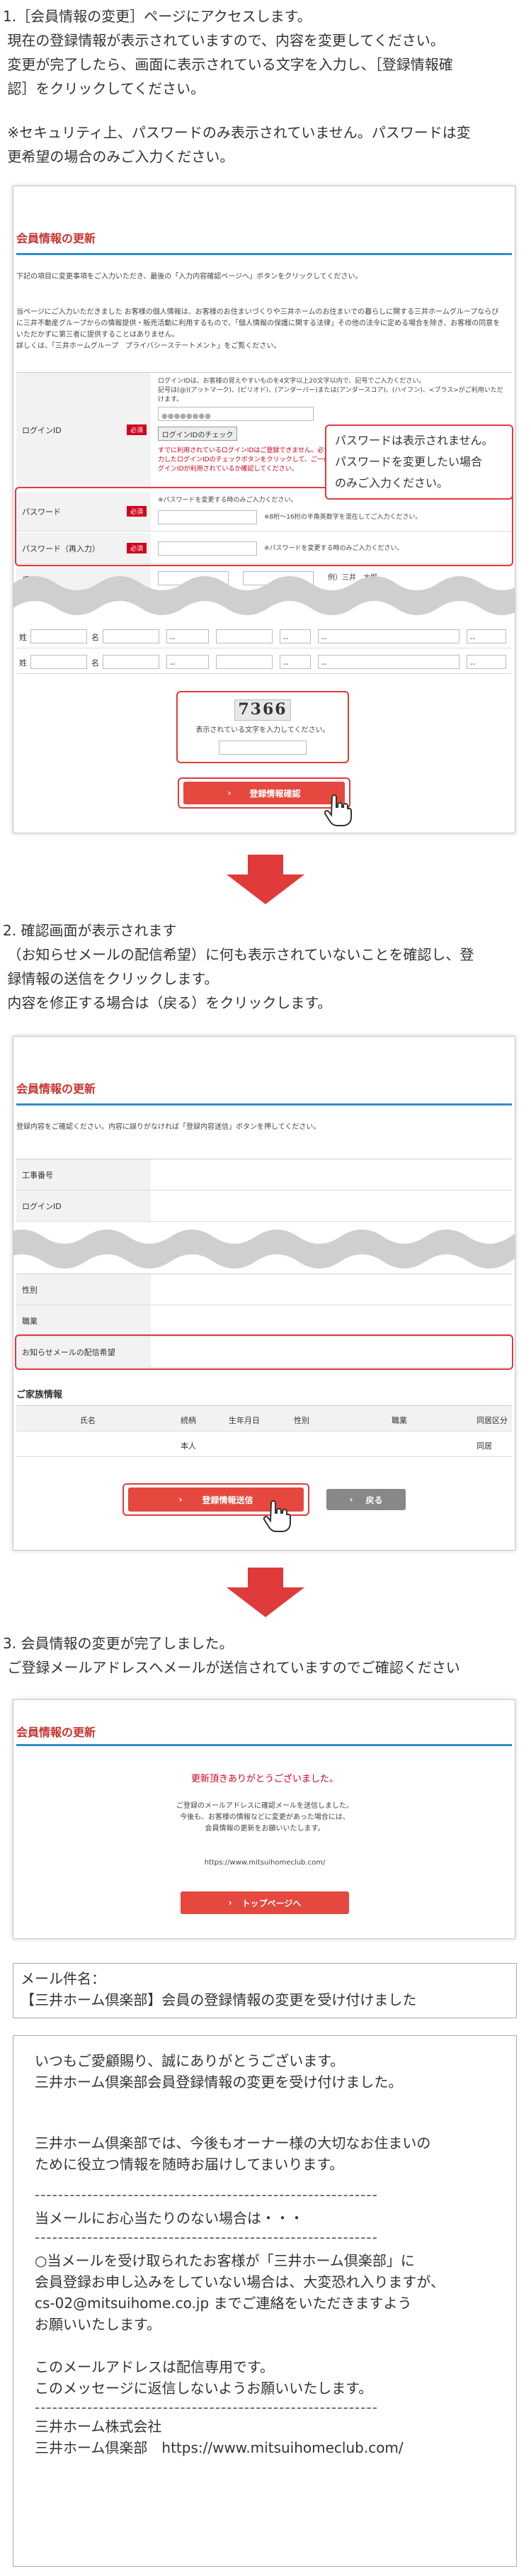 The height and width of the screenshot is (2576, 531). What do you see at coordinates (264, 1779) in the screenshot?
I see `thanks-text: 更新頂きありがとうございました。` at bounding box center [264, 1779].